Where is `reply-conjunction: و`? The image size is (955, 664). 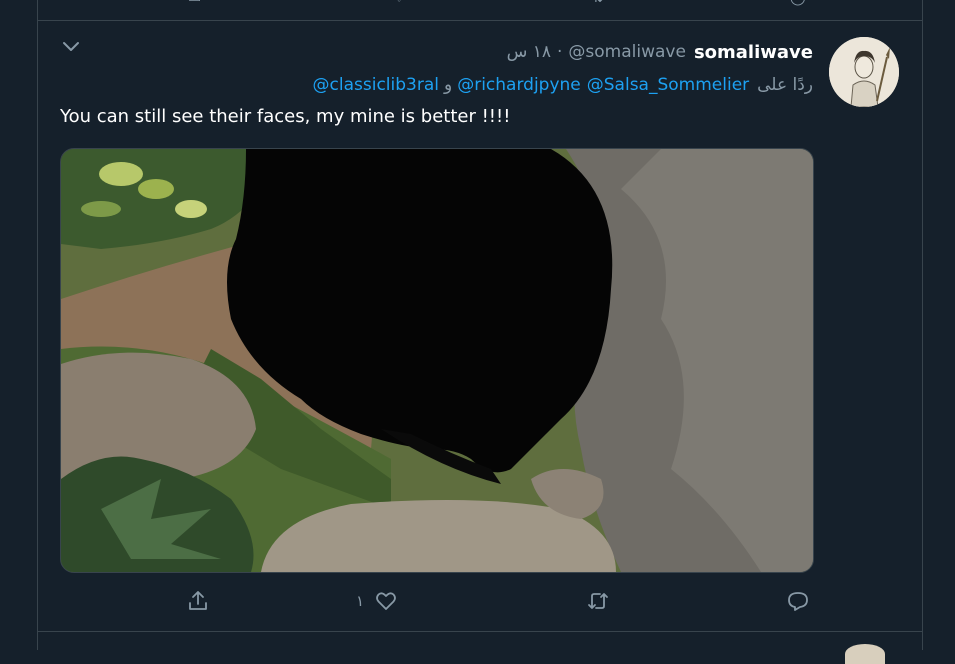 reply-conjunction: و is located at coordinates (448, 85).